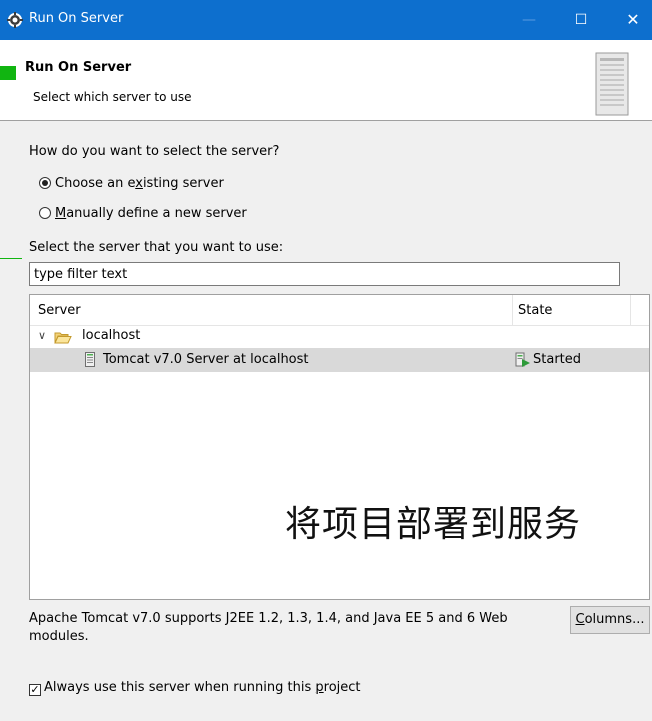 This screenshot has height=721, width=652. What do you see at coordinates (326, 80) in the screenshot?
I see `dialog-banner` at bounding box center [326, 80].